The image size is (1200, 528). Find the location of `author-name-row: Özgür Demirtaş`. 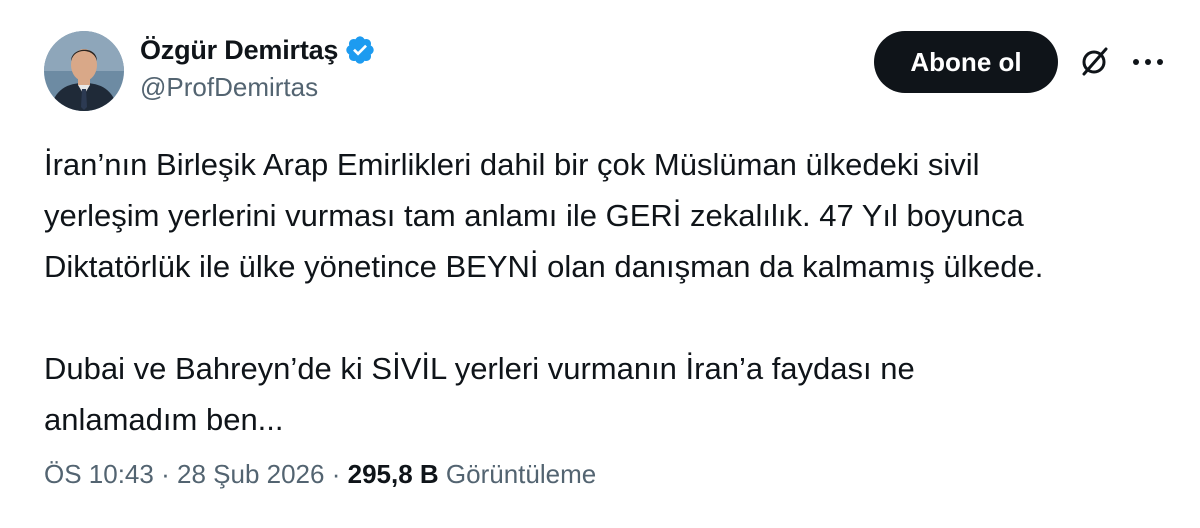

author-name-row: Özgür Demirtaş is located at coordinates (258, 50).